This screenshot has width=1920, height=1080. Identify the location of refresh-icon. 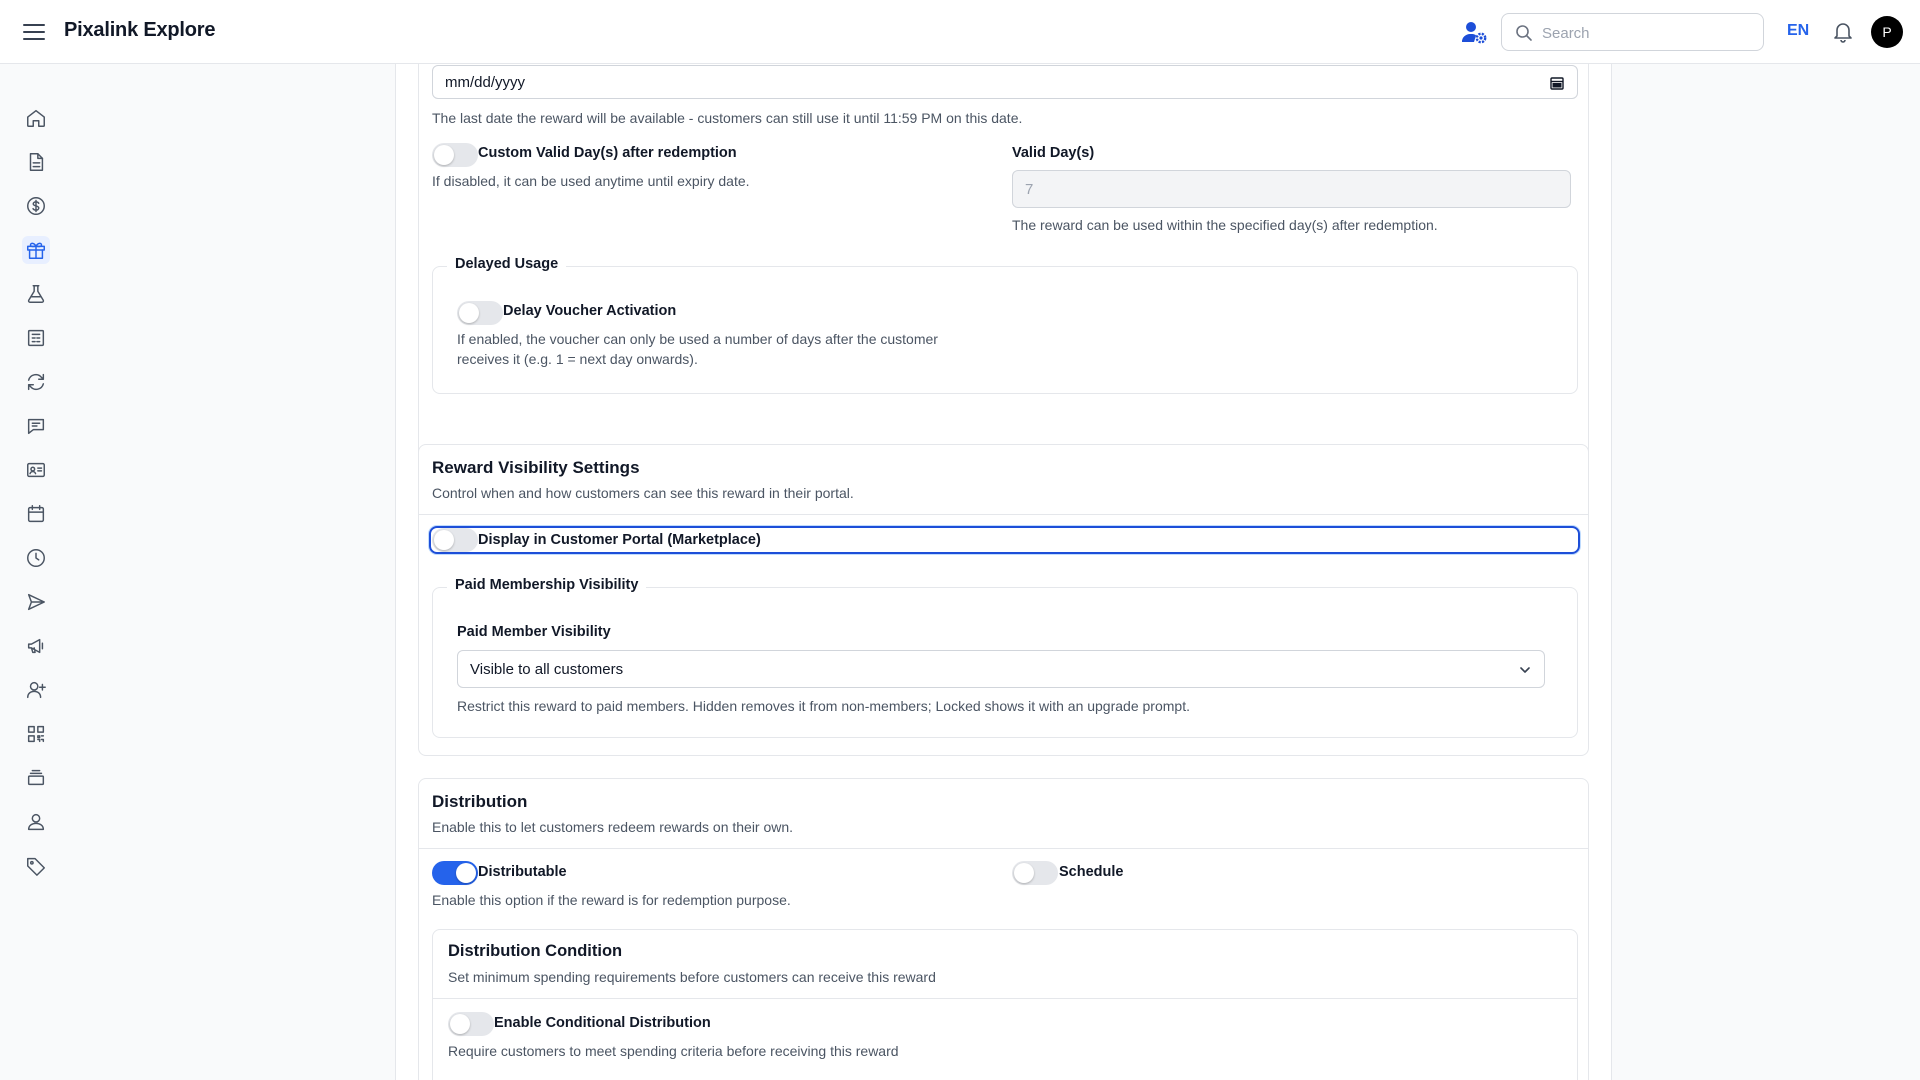
(36, 382).